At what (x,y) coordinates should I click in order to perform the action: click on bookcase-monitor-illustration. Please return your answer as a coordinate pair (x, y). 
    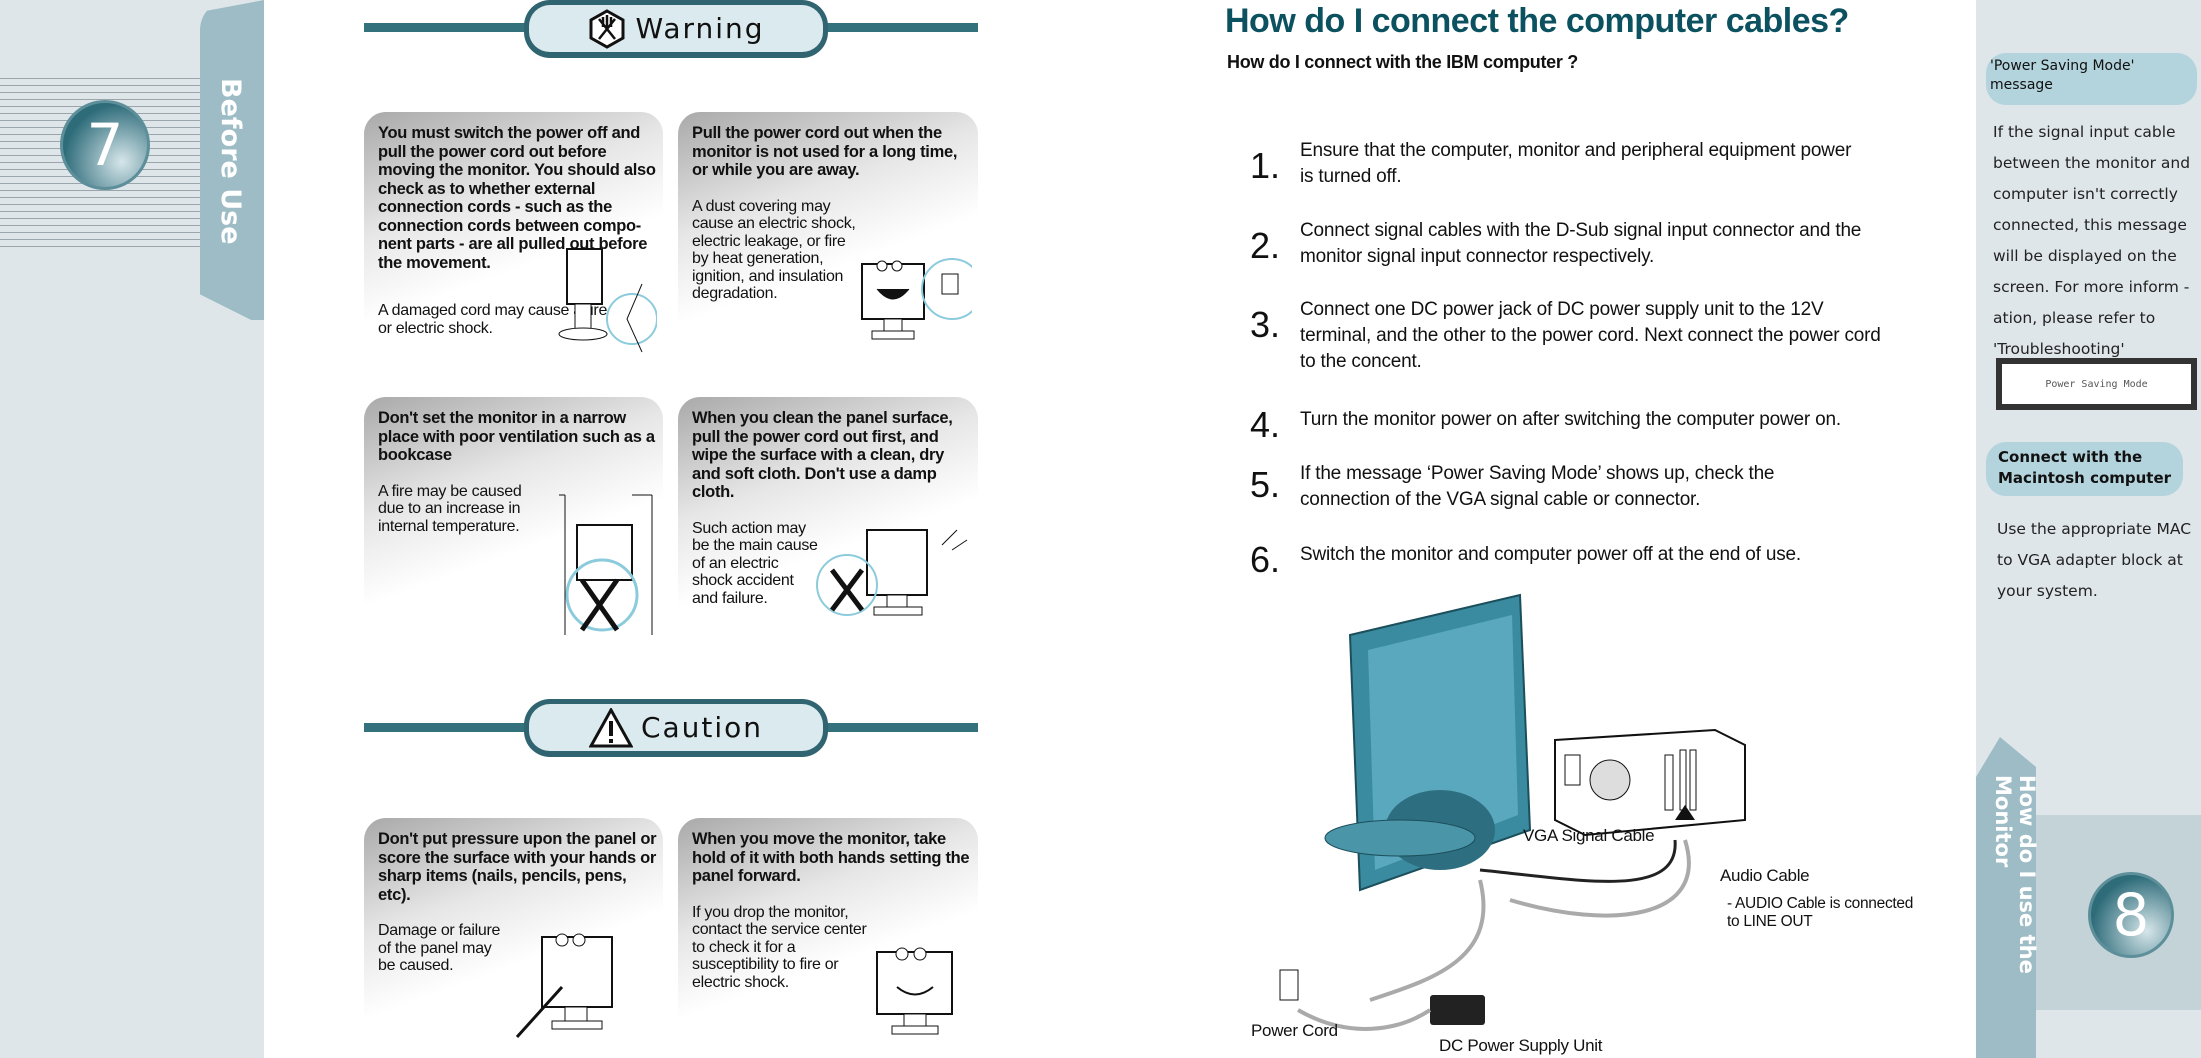
    Looking at the image, I should click on (606, 564).